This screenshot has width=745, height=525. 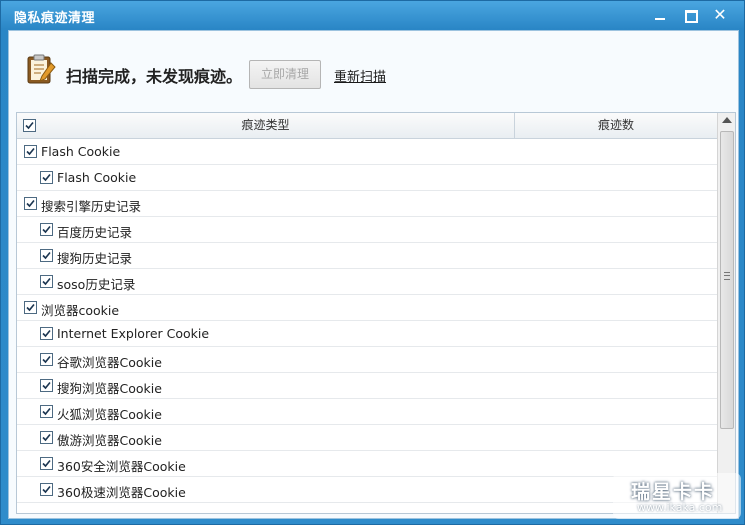 I want to click on title-bar: 隐私痕迹清理 ✕, so click(x=372, y=15).